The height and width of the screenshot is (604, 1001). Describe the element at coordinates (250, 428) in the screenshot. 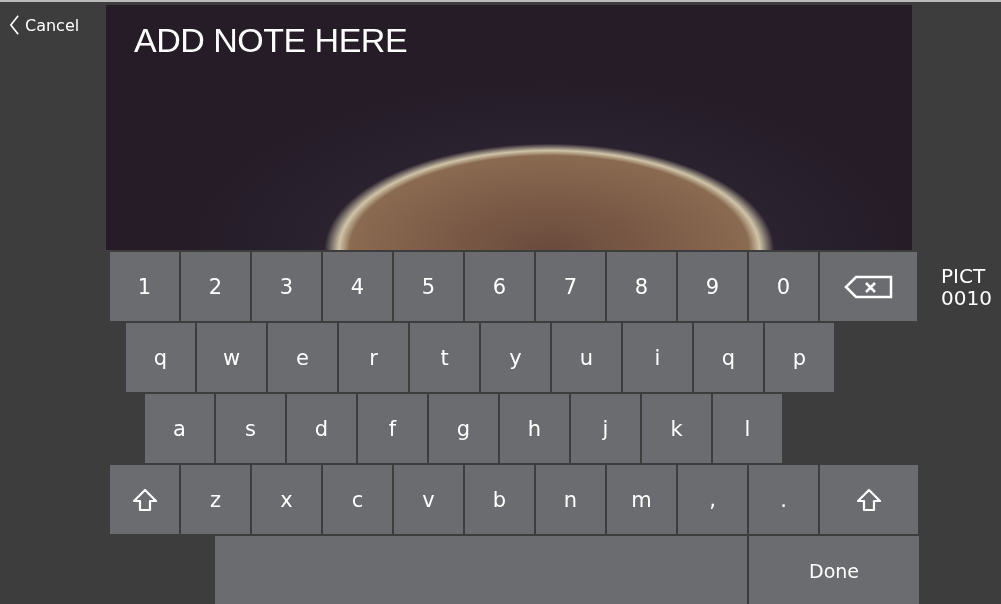

I see `keyboard-key: s` at that location.